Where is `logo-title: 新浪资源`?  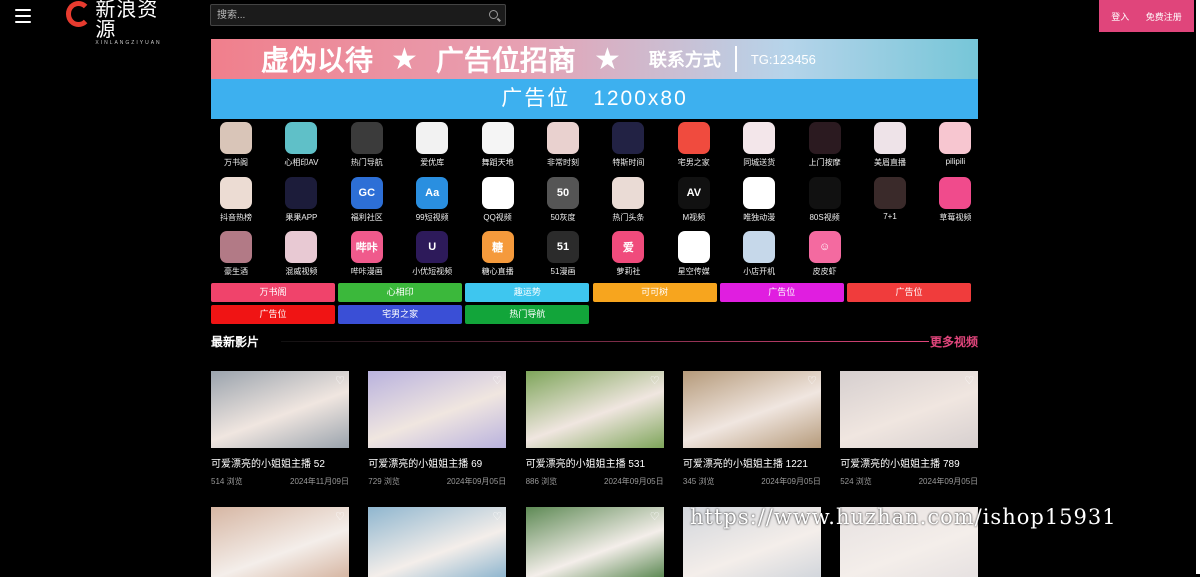
logo-title: 新浪资源 is located at coordinates (127, 20).